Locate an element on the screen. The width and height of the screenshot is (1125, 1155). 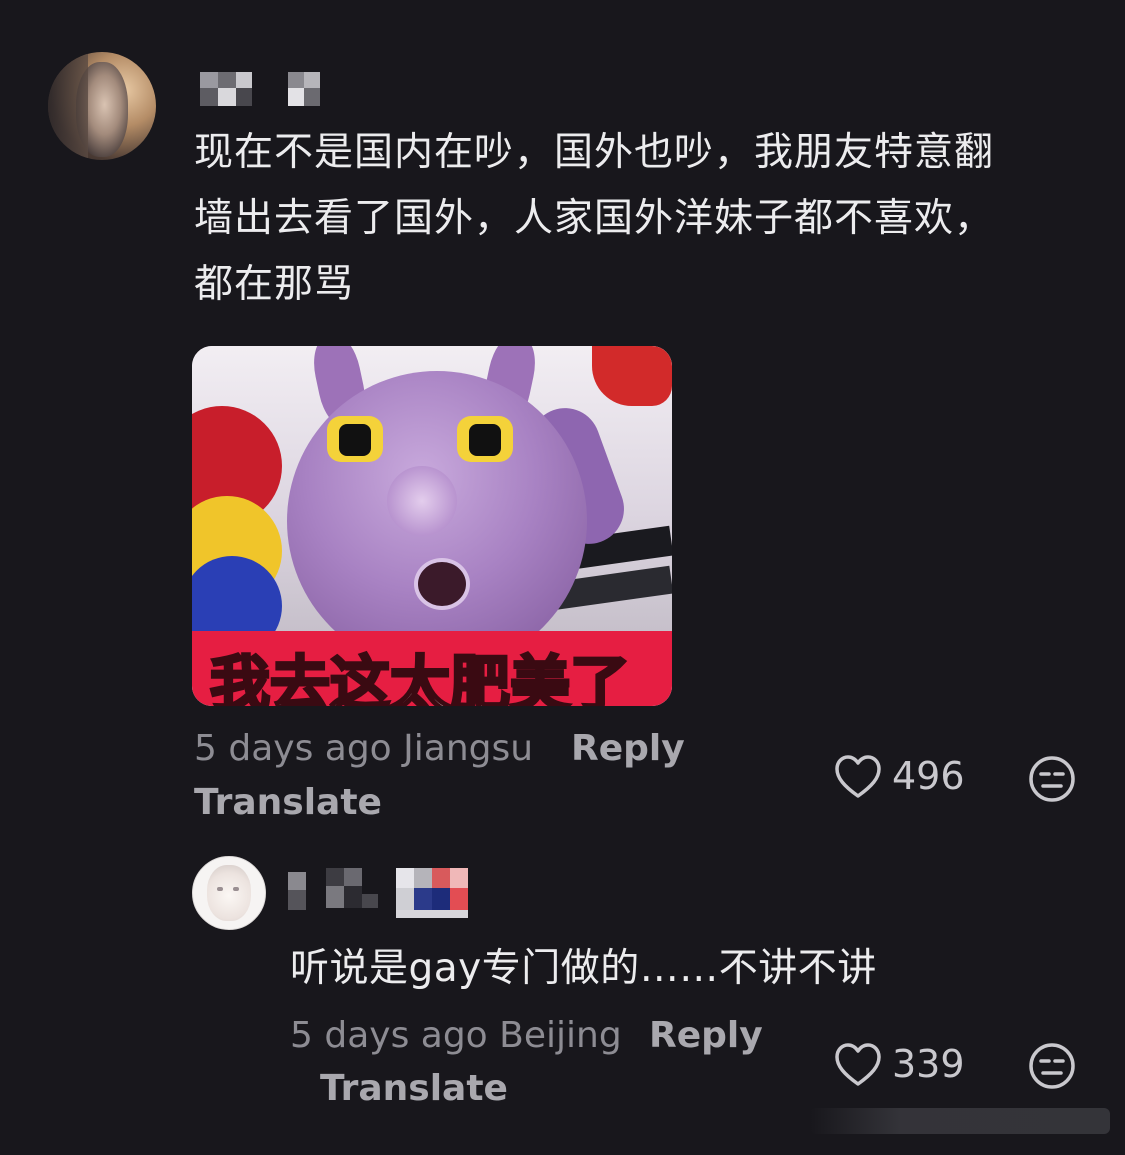
like-button: 339 is located at coordinates (904, 1067).